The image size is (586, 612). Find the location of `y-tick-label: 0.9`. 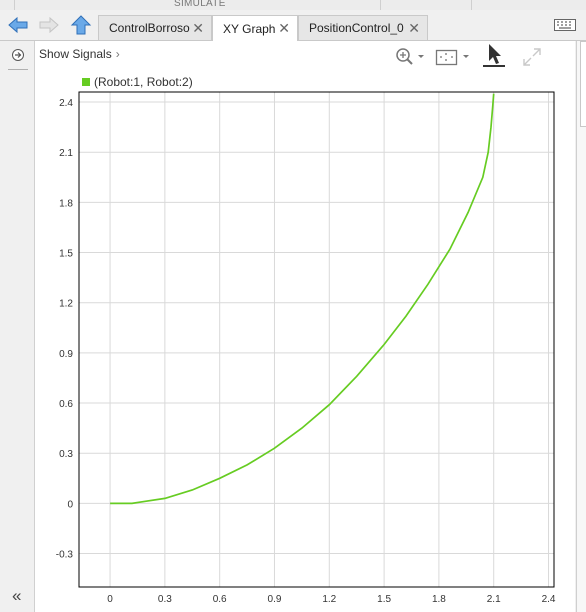

y-tick-label: 0.9 is located at coordinates (66, 354).